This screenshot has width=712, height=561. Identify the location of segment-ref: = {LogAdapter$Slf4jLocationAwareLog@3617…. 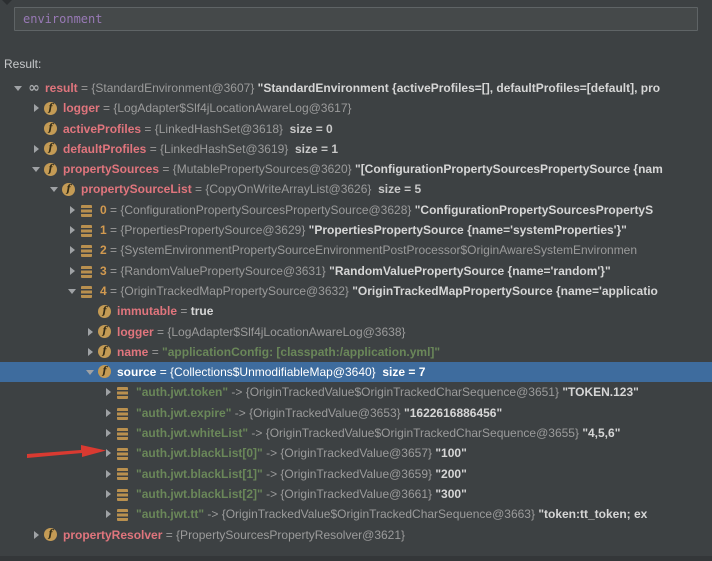
(225, 108).